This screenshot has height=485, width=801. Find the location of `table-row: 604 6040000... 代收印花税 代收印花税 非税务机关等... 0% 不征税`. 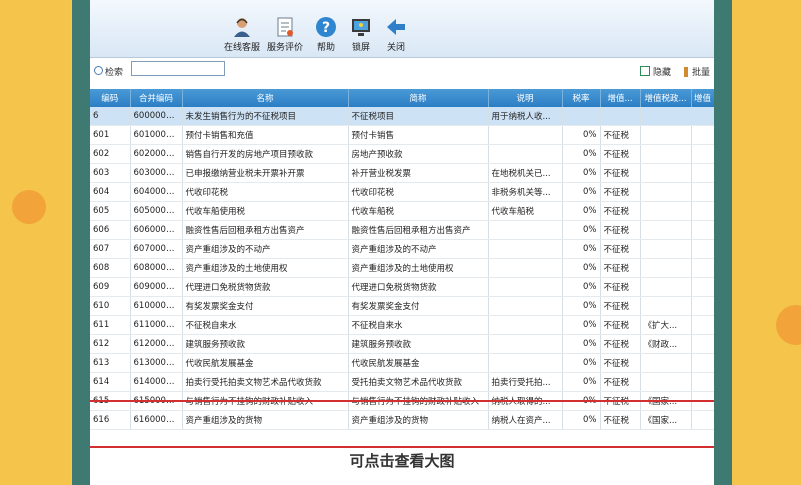

table-row: 604 6040000... 代收印花税 代收印花税 非税务机关等... 0% 不征税 is located at coordinates (402, 192).